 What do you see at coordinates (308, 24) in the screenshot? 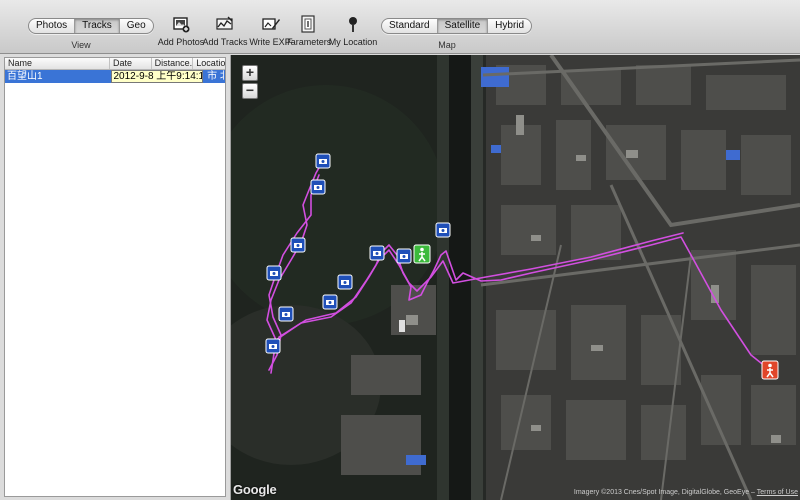
I see `parameters-icon` at bounding box center [308, 24].